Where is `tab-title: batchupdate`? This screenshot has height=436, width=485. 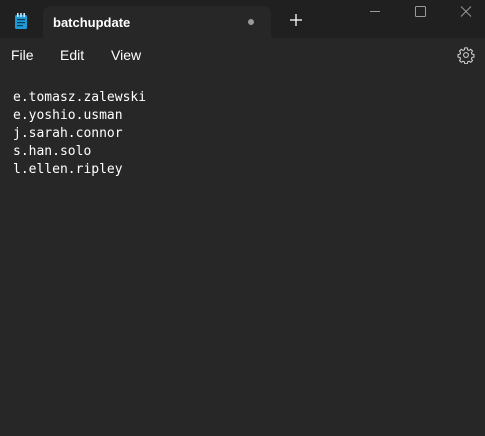
tab-title: batchupdate is located at coordinates (92, 22).